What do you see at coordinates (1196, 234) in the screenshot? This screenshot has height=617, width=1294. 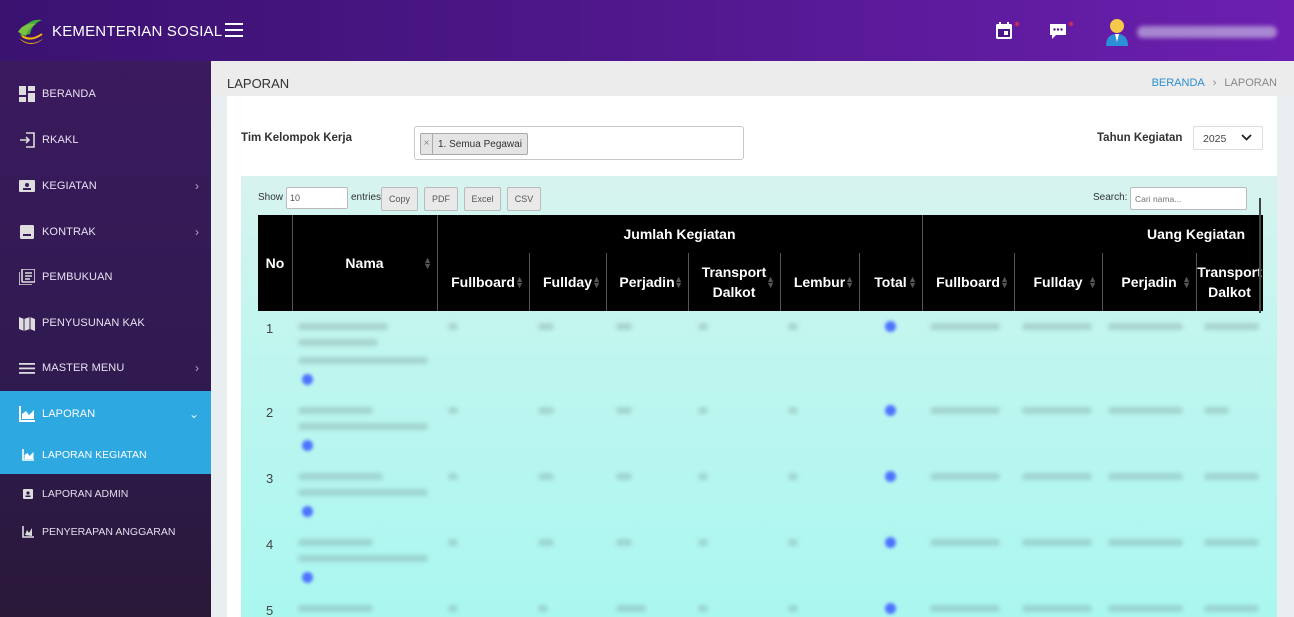 I see `group-header-label: Uang Kegiatan` at bounding box center [1196, 234].